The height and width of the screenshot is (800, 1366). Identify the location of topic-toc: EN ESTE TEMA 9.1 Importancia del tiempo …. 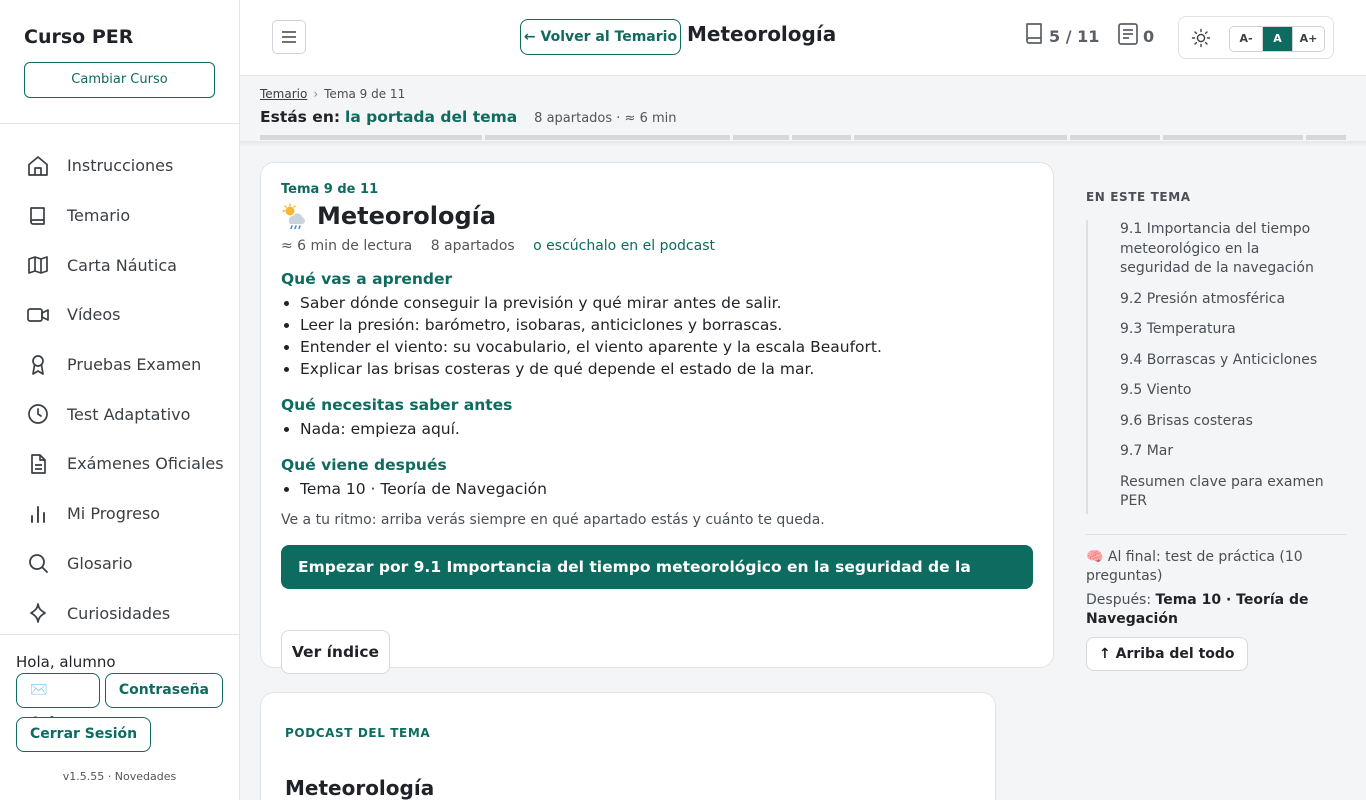
(1216, 430).